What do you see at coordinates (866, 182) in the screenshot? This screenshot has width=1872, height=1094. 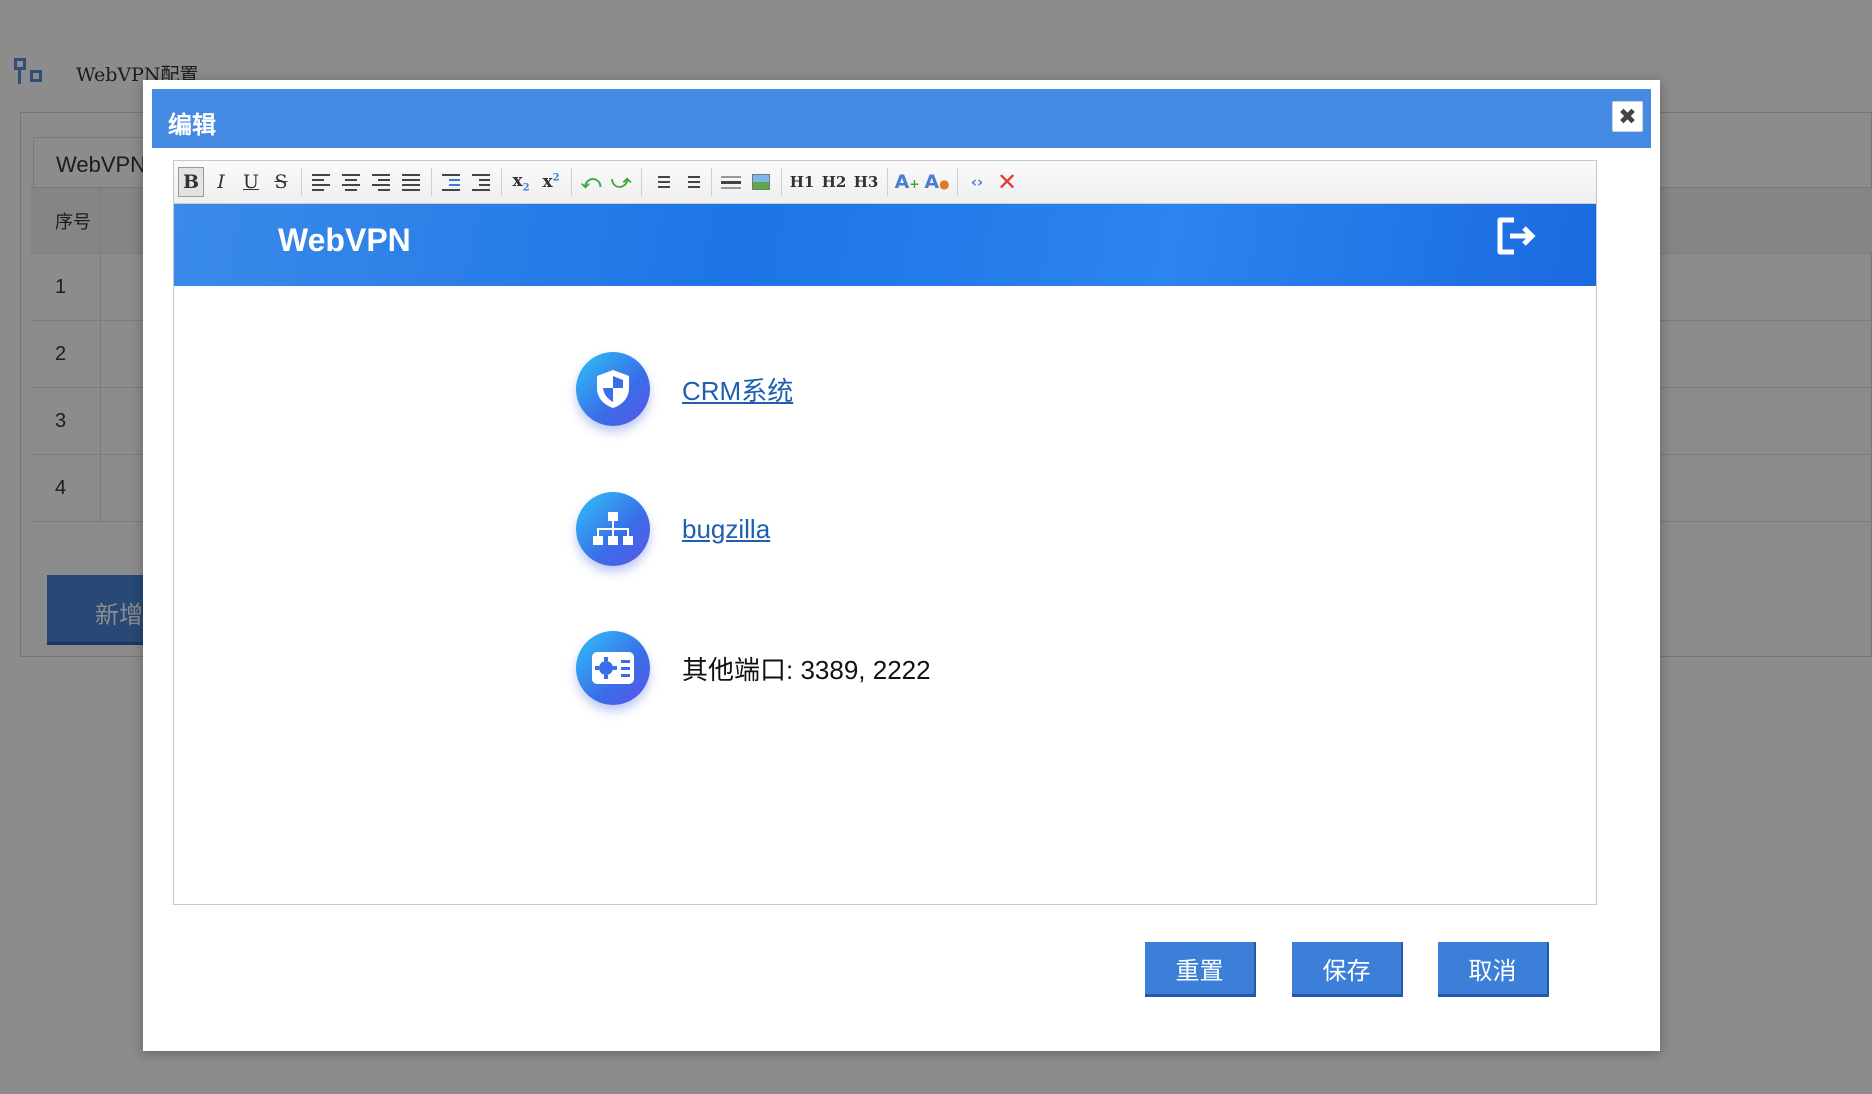 I see `heading-3-button: H3` at bounding box center [866, 182].